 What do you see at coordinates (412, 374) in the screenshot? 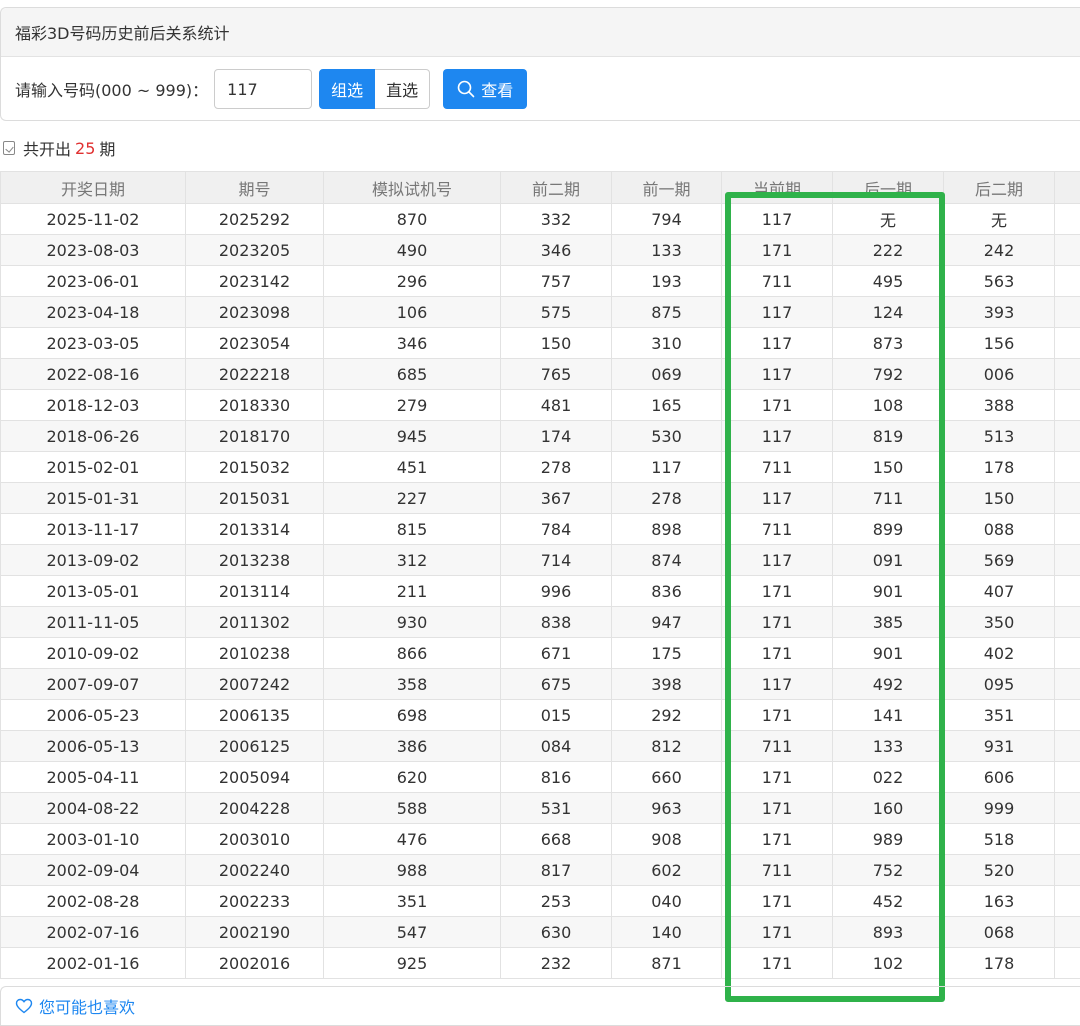
I see `cell-test-number: 685` at bounding box center [412, 374].